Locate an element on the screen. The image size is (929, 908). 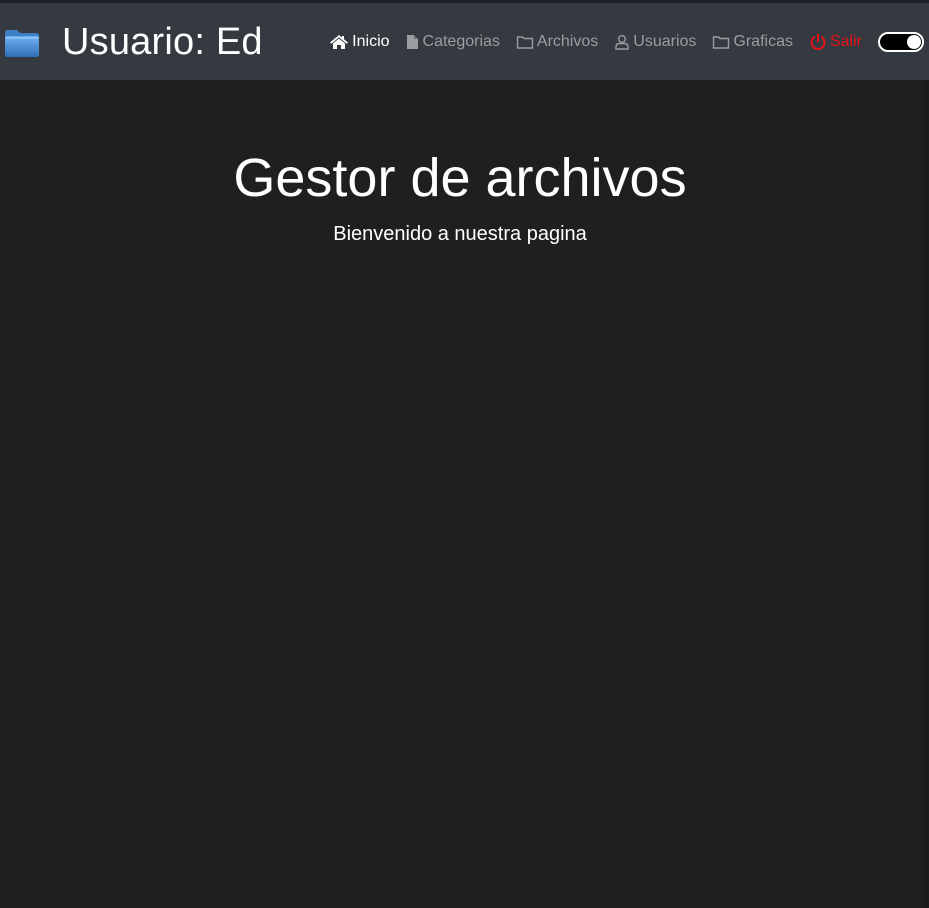
scrollbar-track is located at coordinates (926, 494).